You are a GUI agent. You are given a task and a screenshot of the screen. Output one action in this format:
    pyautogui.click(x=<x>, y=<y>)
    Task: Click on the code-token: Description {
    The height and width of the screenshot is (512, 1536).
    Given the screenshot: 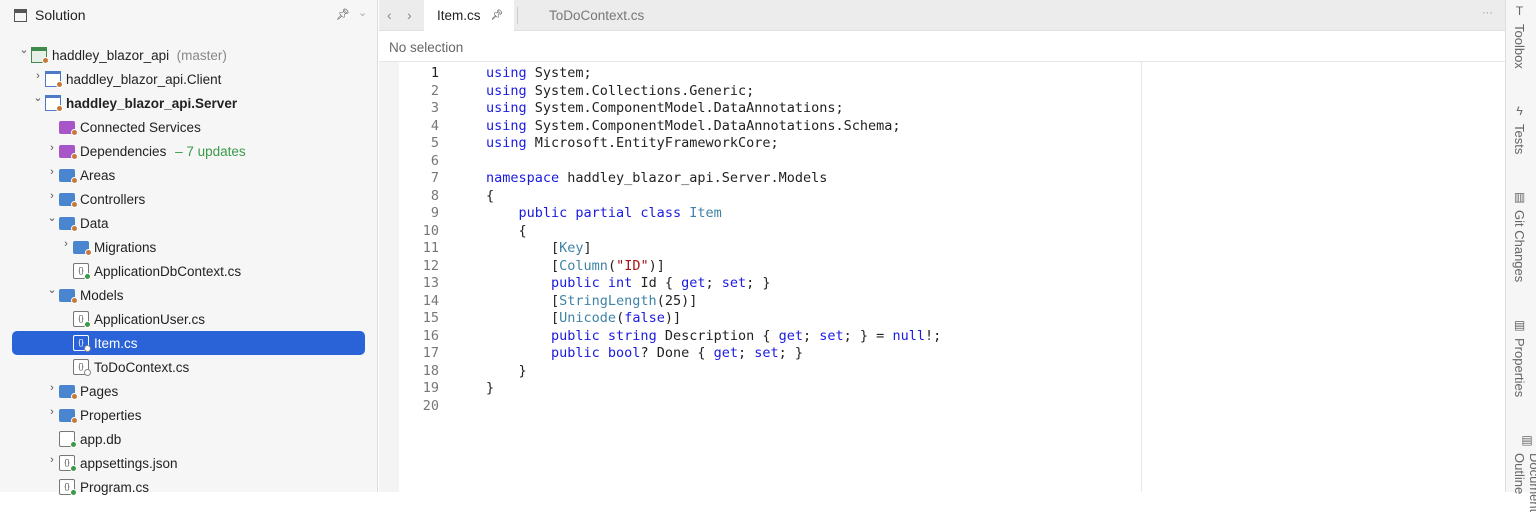 What is the action you would take?
    pyautogui.click(x=717, y=335)
    